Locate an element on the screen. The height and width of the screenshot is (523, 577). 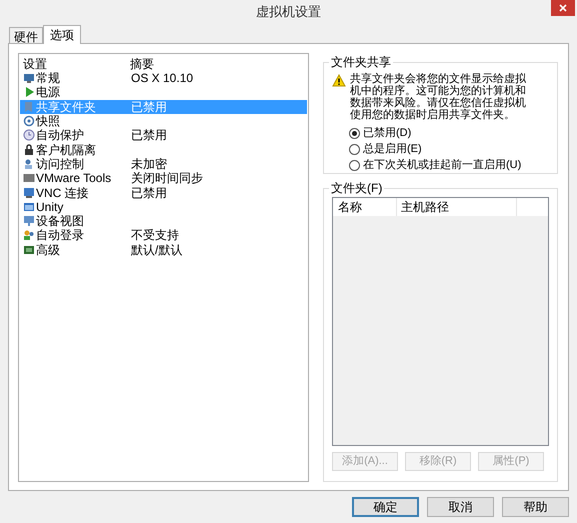
settings-row: 常规 OS X 10.10 is located at coordinates (163, 78).